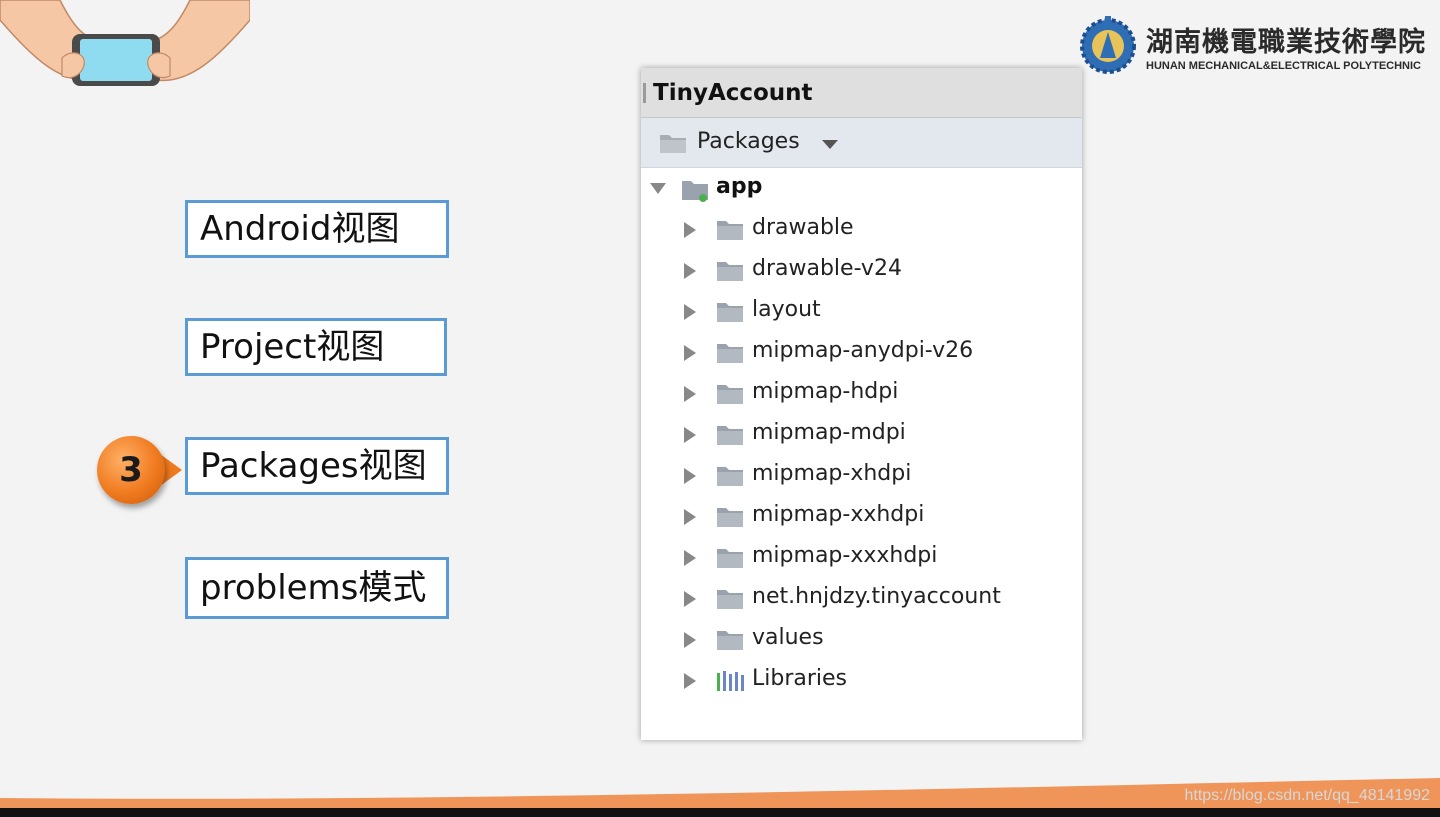  I want to click on tree-item-label: mipmap-xxhdpi, so click(838, 514).